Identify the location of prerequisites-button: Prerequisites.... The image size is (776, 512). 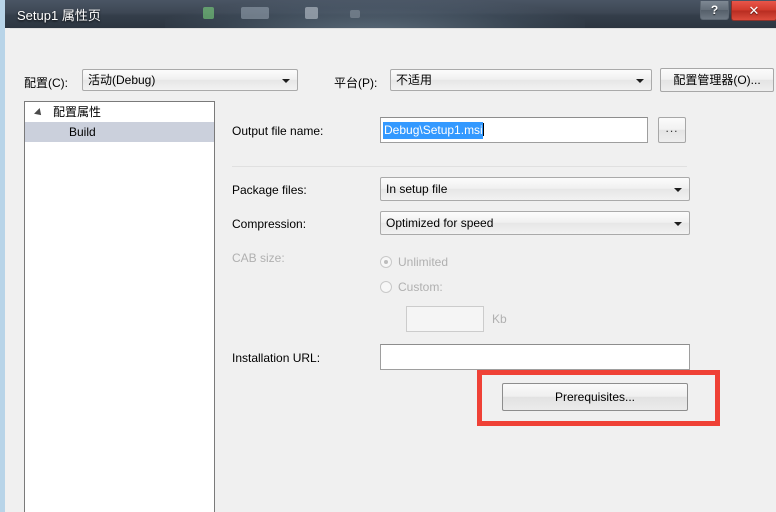
(595, 397).